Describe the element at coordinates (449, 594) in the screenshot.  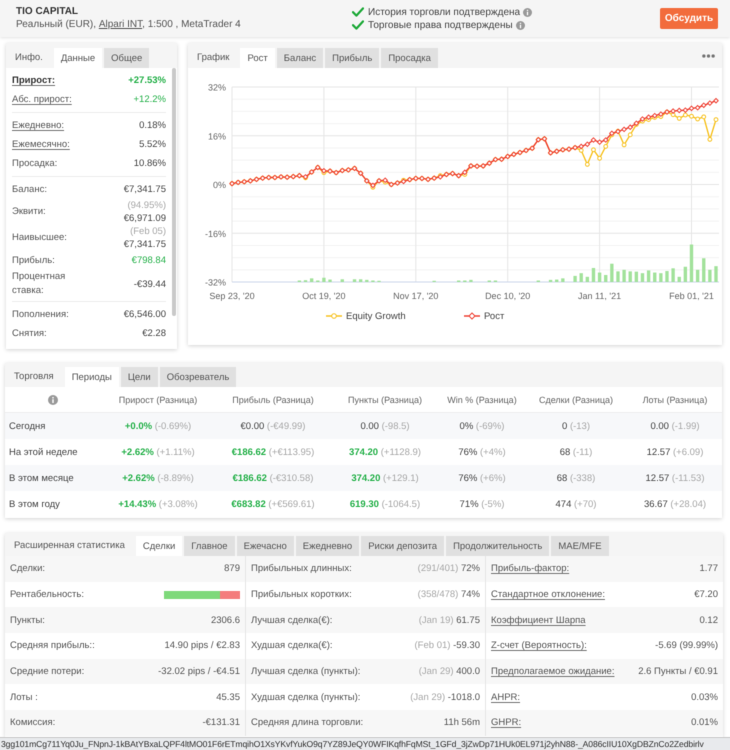
I see `stat-value: (358/478) 74%` at that location.